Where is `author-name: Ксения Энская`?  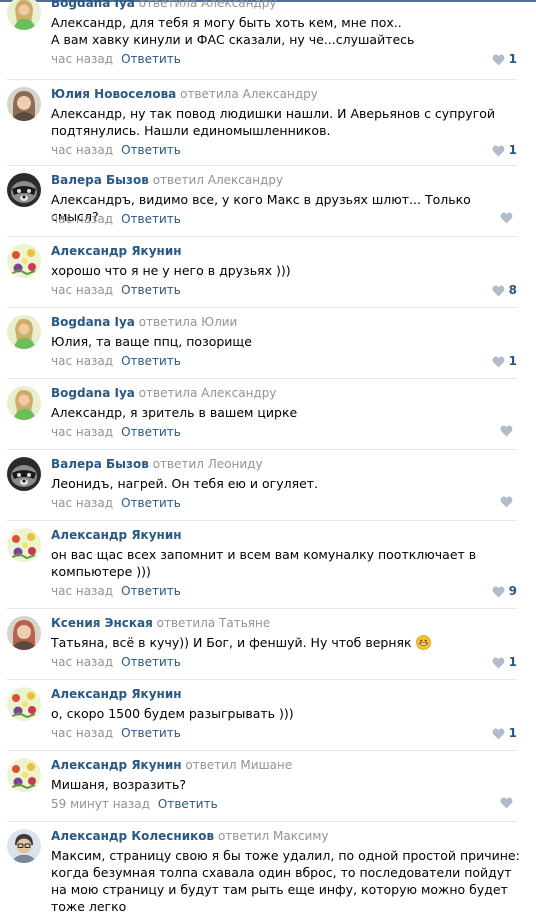 author-name: Ксения Энская is located at coordinates (102, 623).